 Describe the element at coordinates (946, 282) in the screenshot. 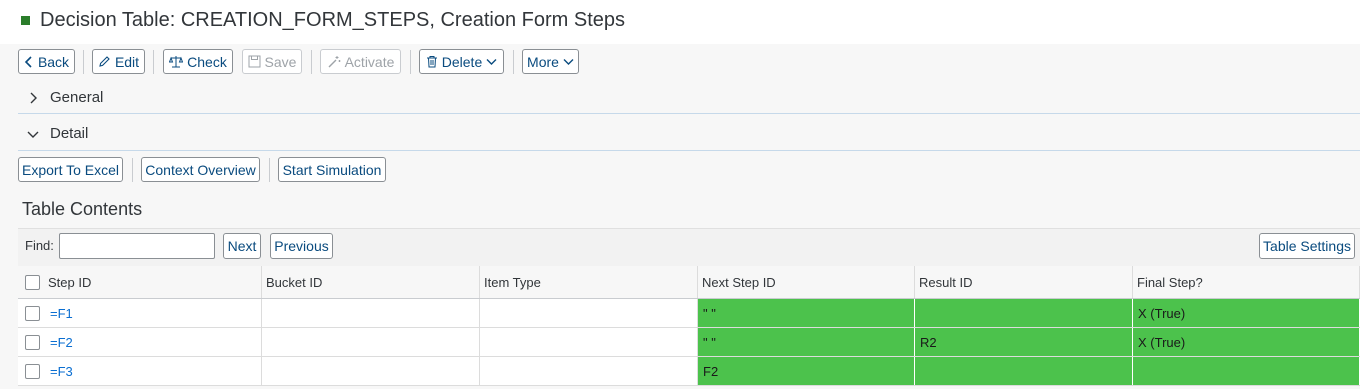

I see `column-header-label: Result ID` at that location.